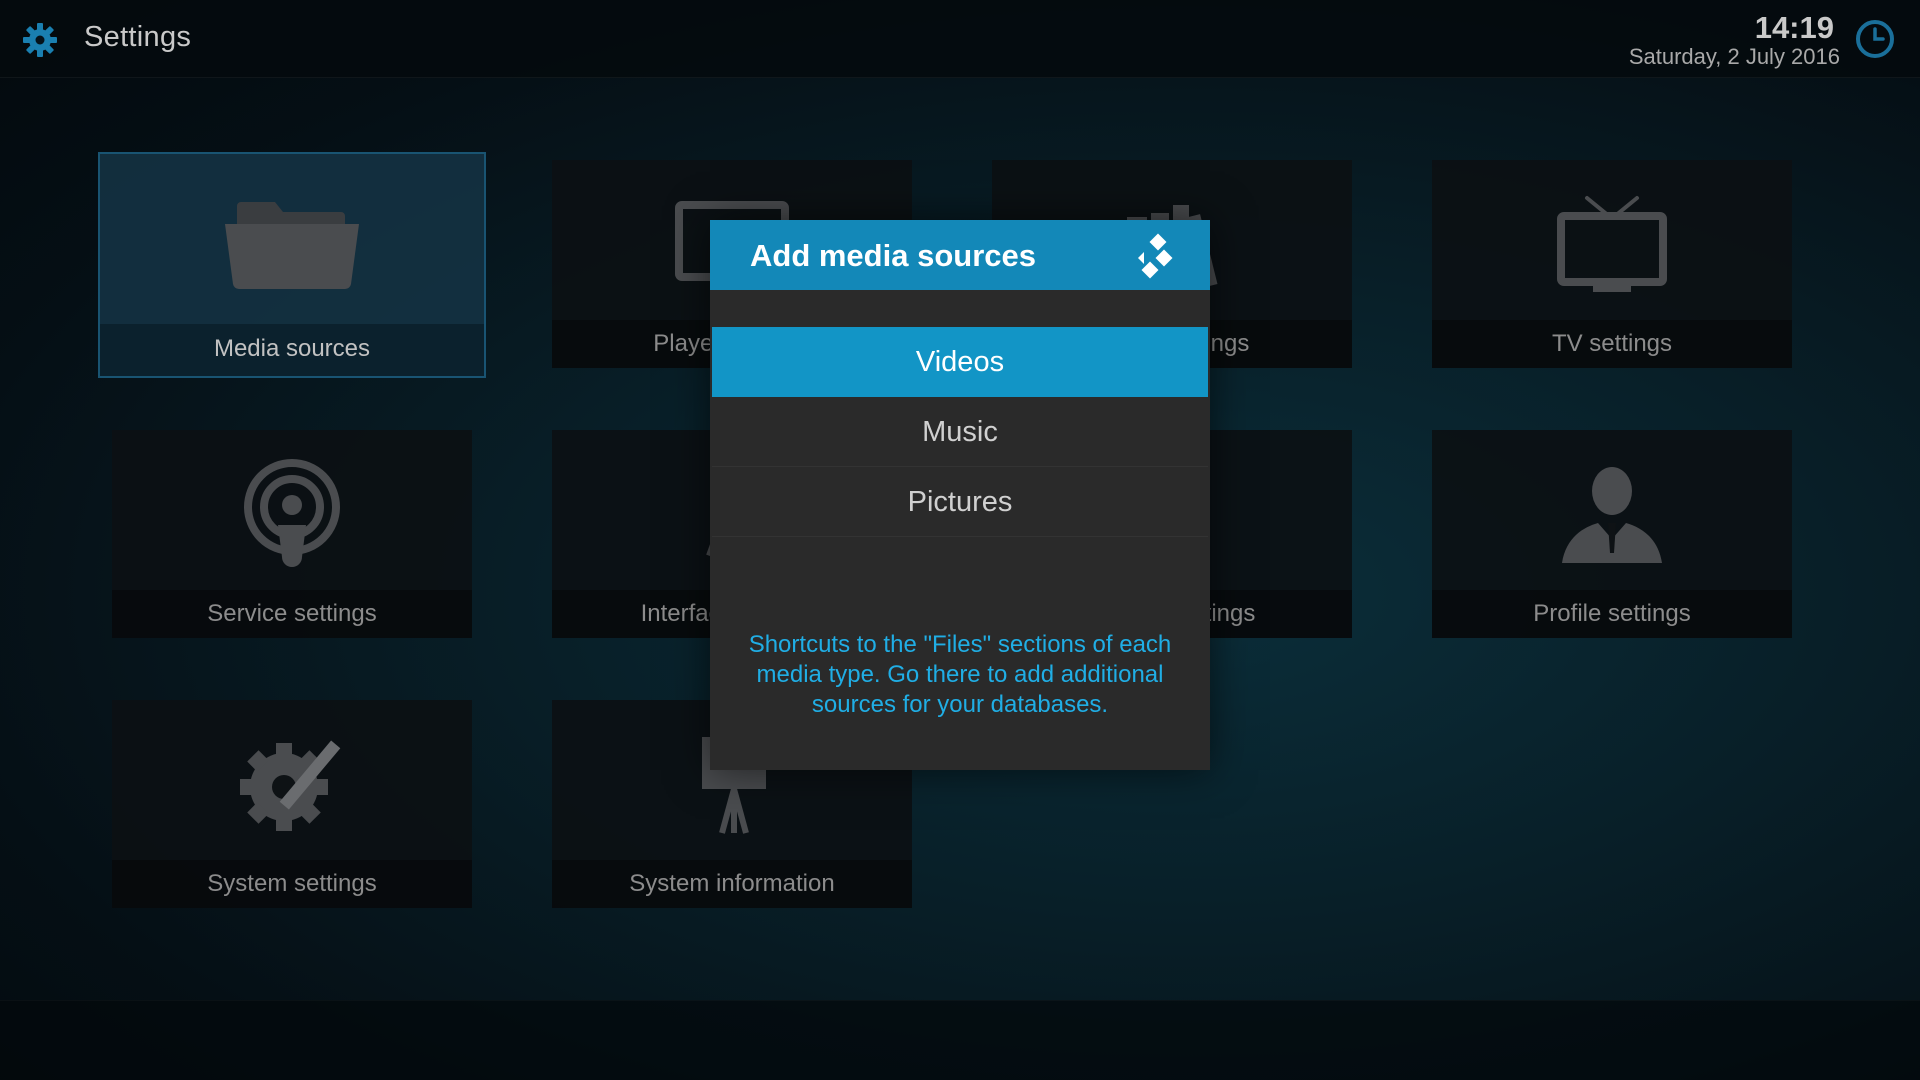  What do you see at coordinates (960, 502) in the screenshot?
I see `dialog-item-pictures: Pictures` at bounding box center [960, 502].